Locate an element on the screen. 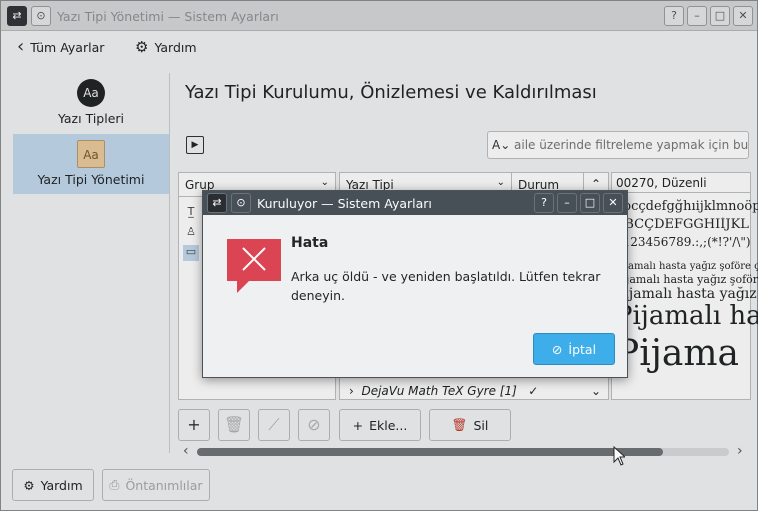 The height and width of the screenshot is (511, 758). sidebar-item-fonts: Aa Yazı Tipleri is located at coordinates (91, 103).